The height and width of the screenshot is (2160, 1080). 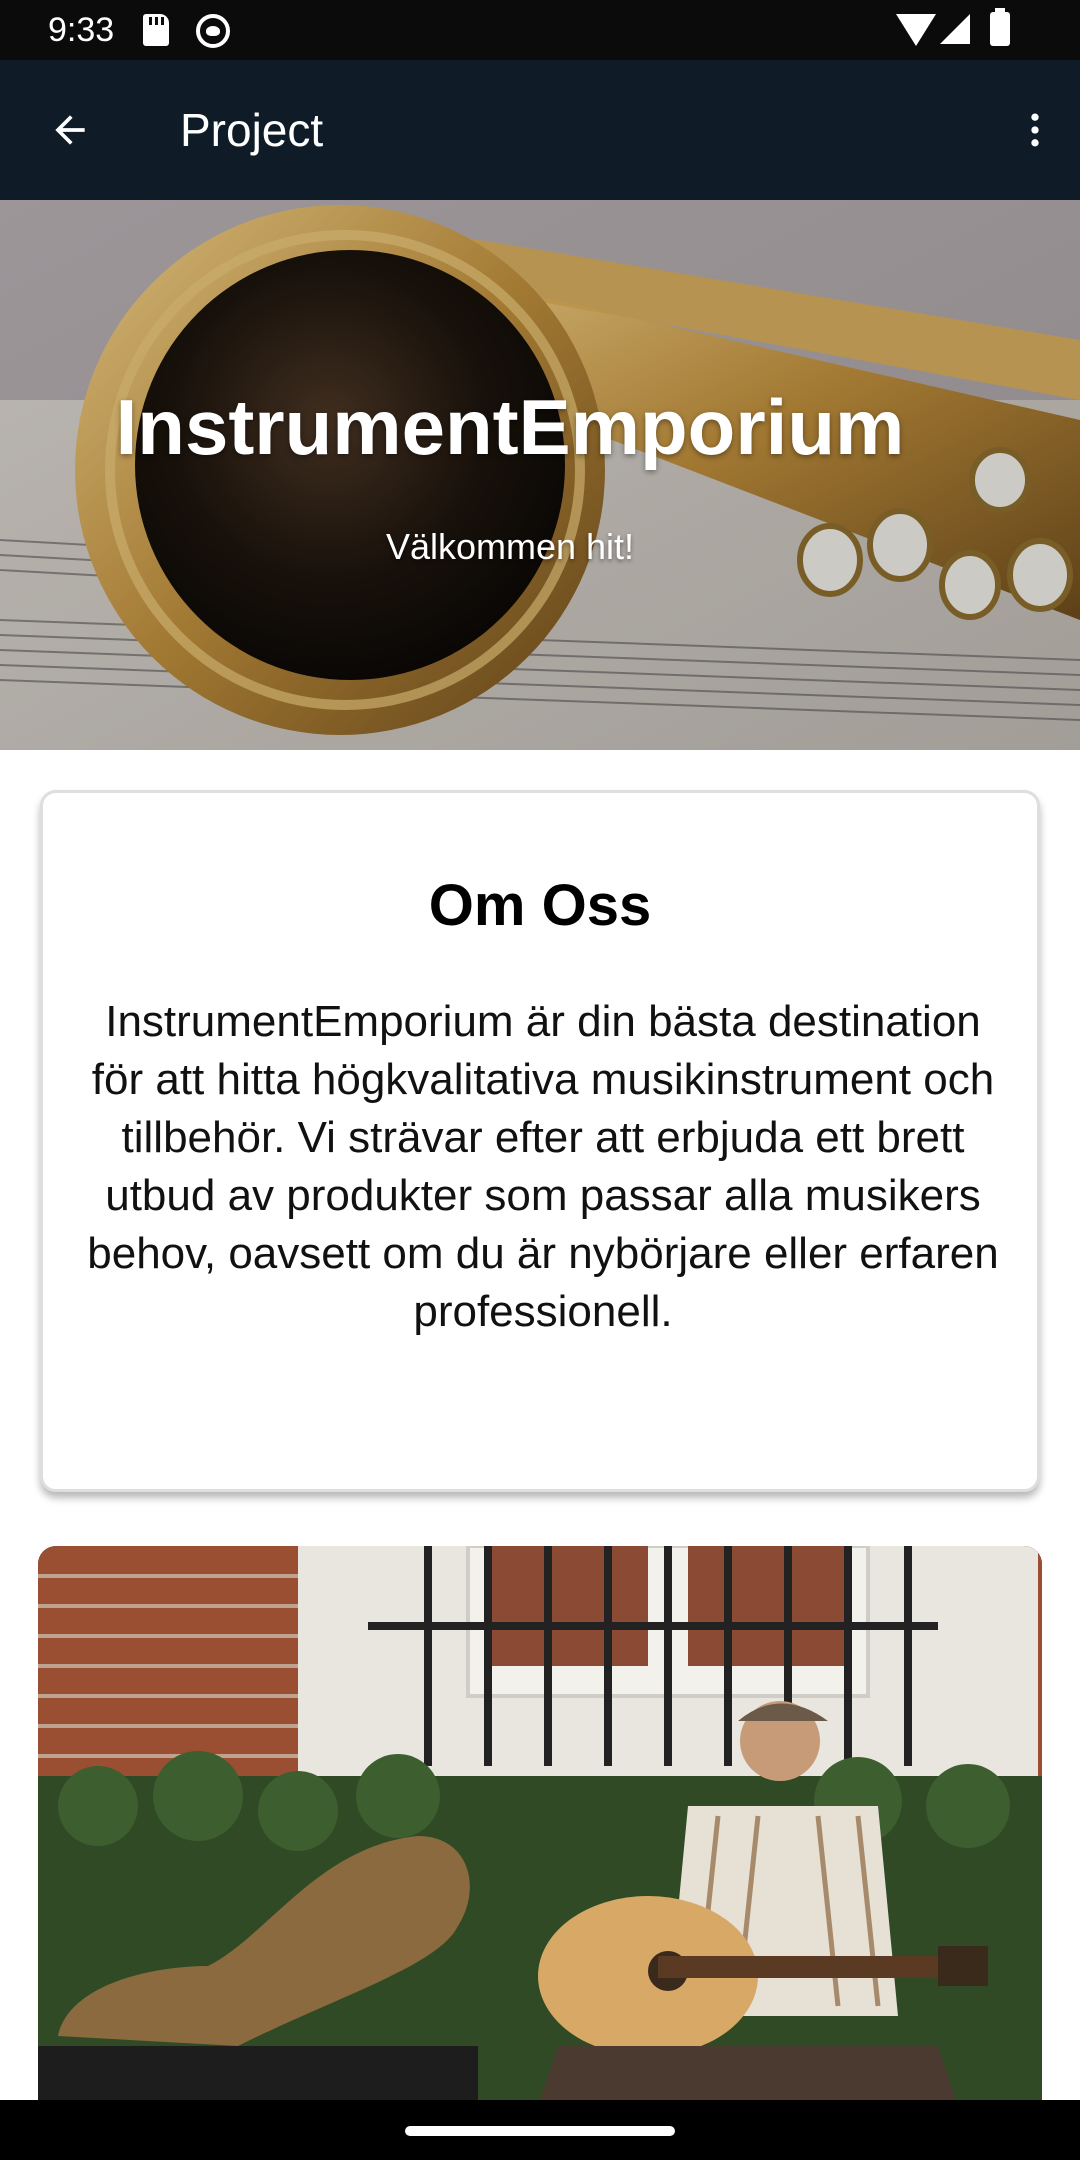 What do you see at coordinates (81, 30) in the screenshot?
I see `status-time: 9:33` at bounding box center [81, 30].